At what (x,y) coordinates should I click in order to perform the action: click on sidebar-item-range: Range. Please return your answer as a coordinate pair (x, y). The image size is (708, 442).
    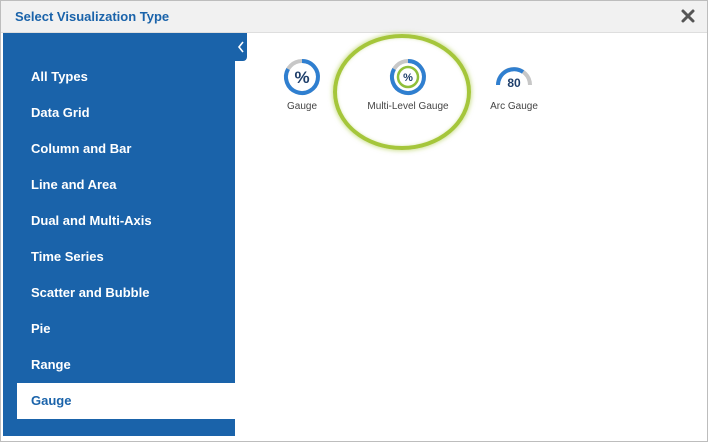
    Looking at the image, I should click on (119, 365).